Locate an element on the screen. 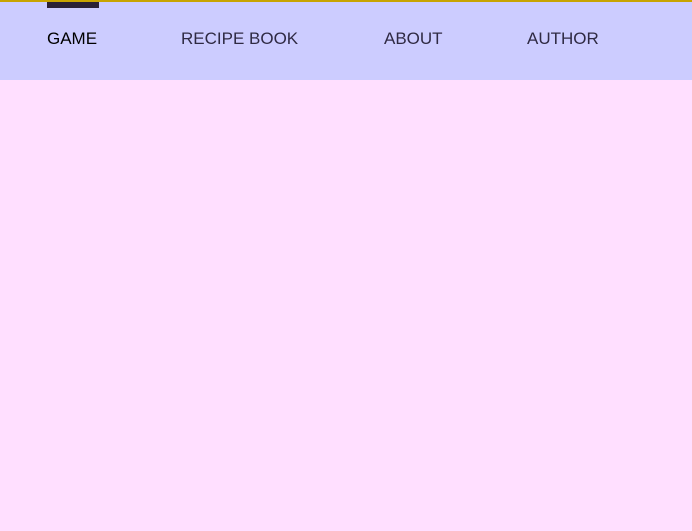 The width and height of the screenshot is (692, 531). active-tab-indicator is located at coordinates (73, 5).